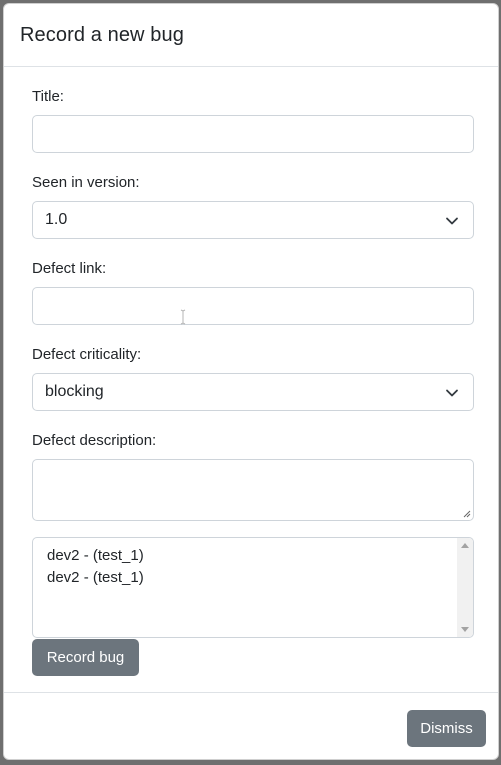  What do you see at coordinates (94, 440) in the screenshot?
I see `description-label: Defect description:` at bounding box center [94, 440].